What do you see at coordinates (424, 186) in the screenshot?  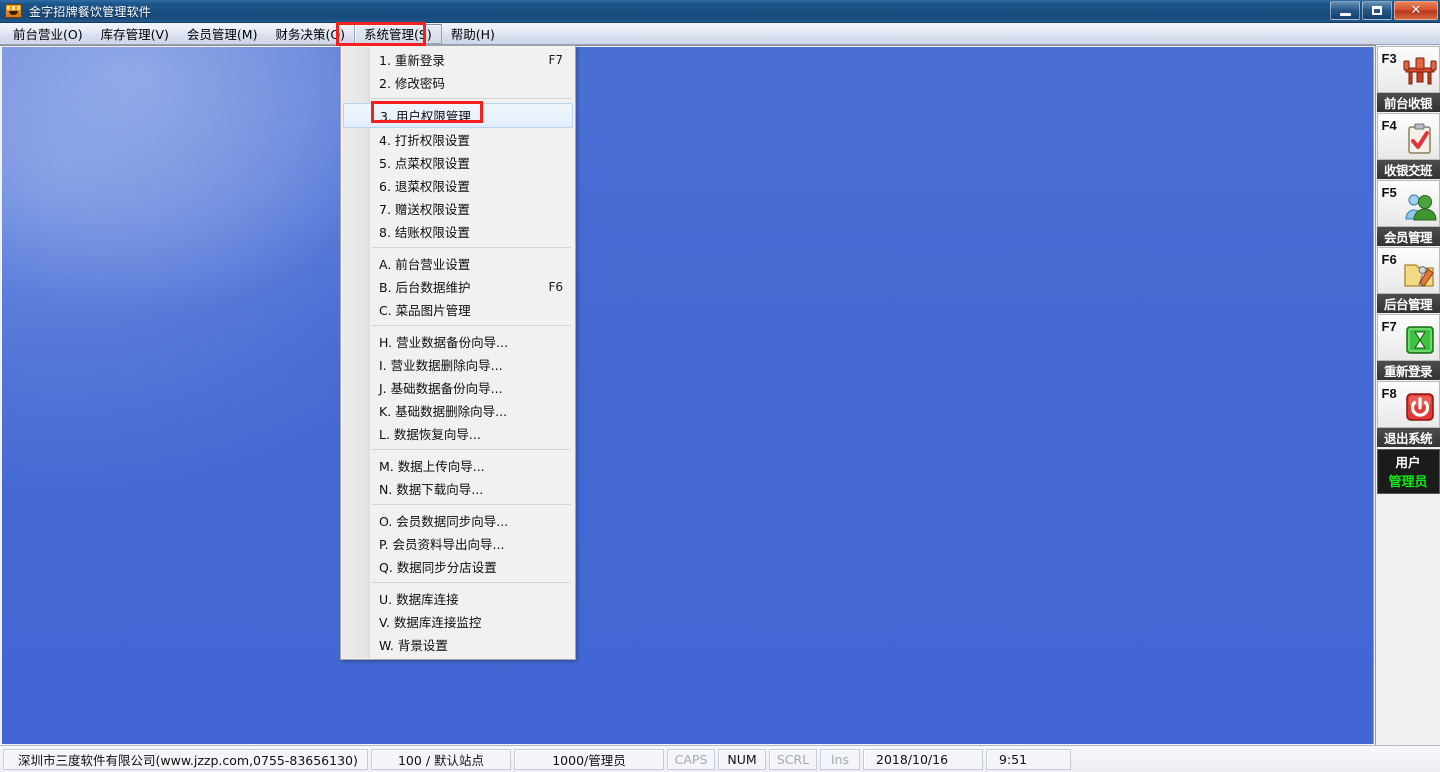 I see `menu-item-label: 6. 退菜权限设置` at bounding box center [424, 186].